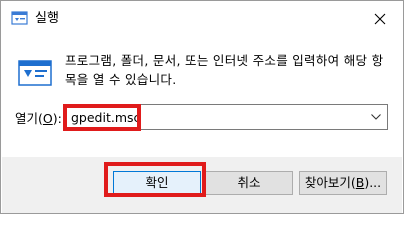 The width and height of the screenshot is (404, 240). I want to click on window-title: 실행, so click(47, 18).